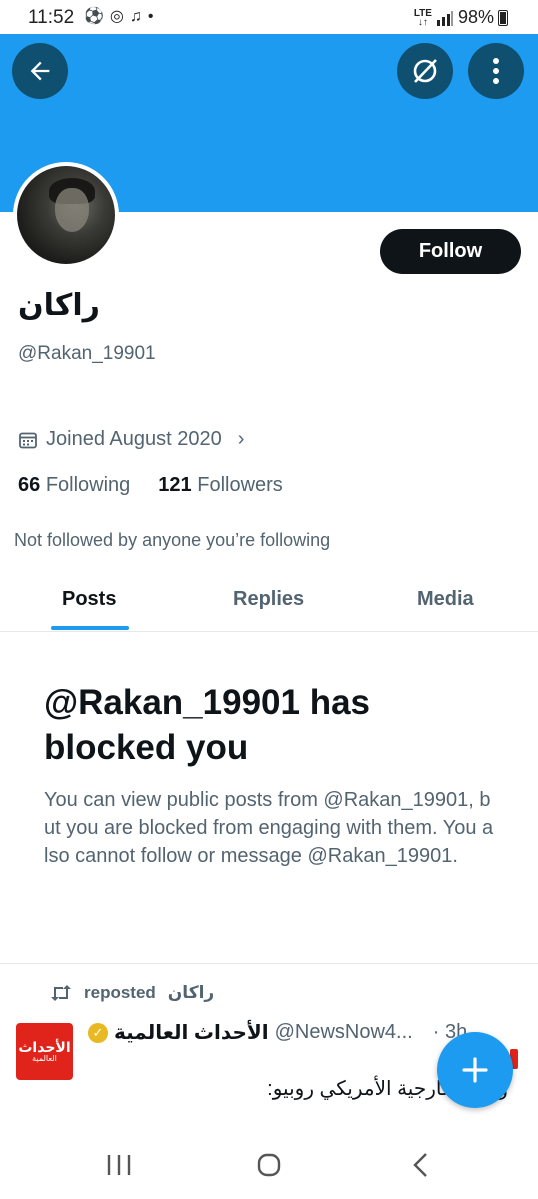  Describe the element at coordinates (207, 725) in the screenshot. I see `blocked-title: @Rakan_19901 has blocked you` at that location.